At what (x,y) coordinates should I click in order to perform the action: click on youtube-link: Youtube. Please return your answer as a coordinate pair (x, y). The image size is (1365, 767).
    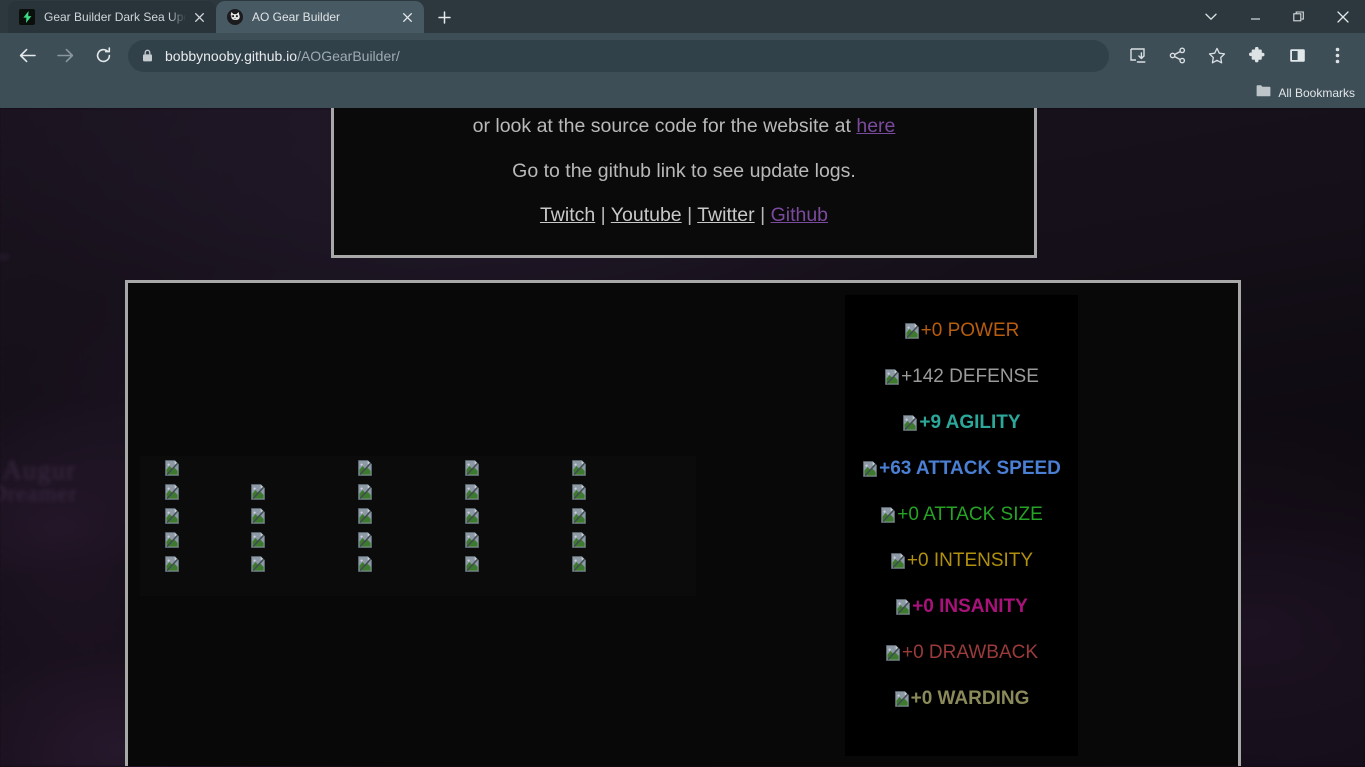
    Looking at the image, I should click on (646, 215).